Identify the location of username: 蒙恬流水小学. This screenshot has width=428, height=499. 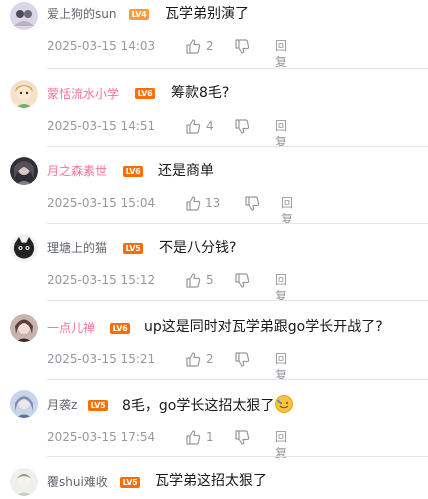
(83, 94).